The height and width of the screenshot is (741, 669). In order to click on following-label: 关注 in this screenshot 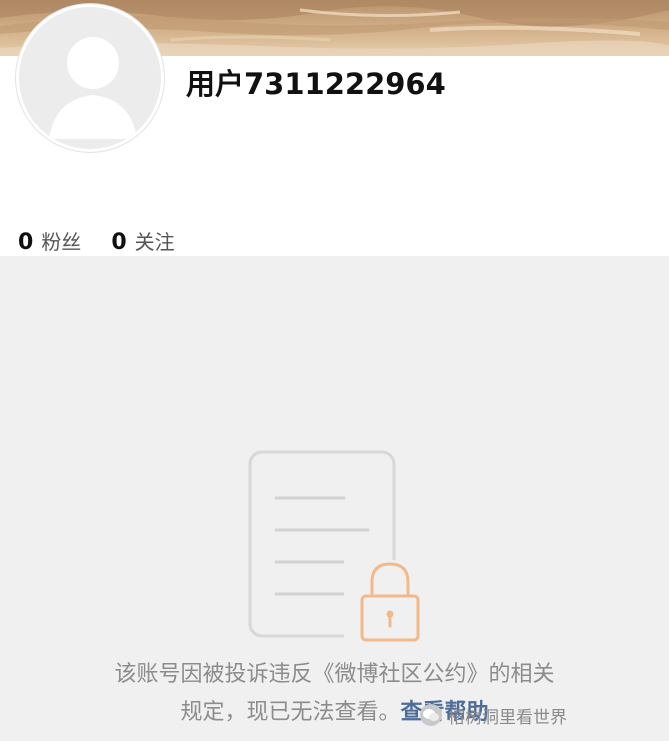, I will do `click(154, 241)`.